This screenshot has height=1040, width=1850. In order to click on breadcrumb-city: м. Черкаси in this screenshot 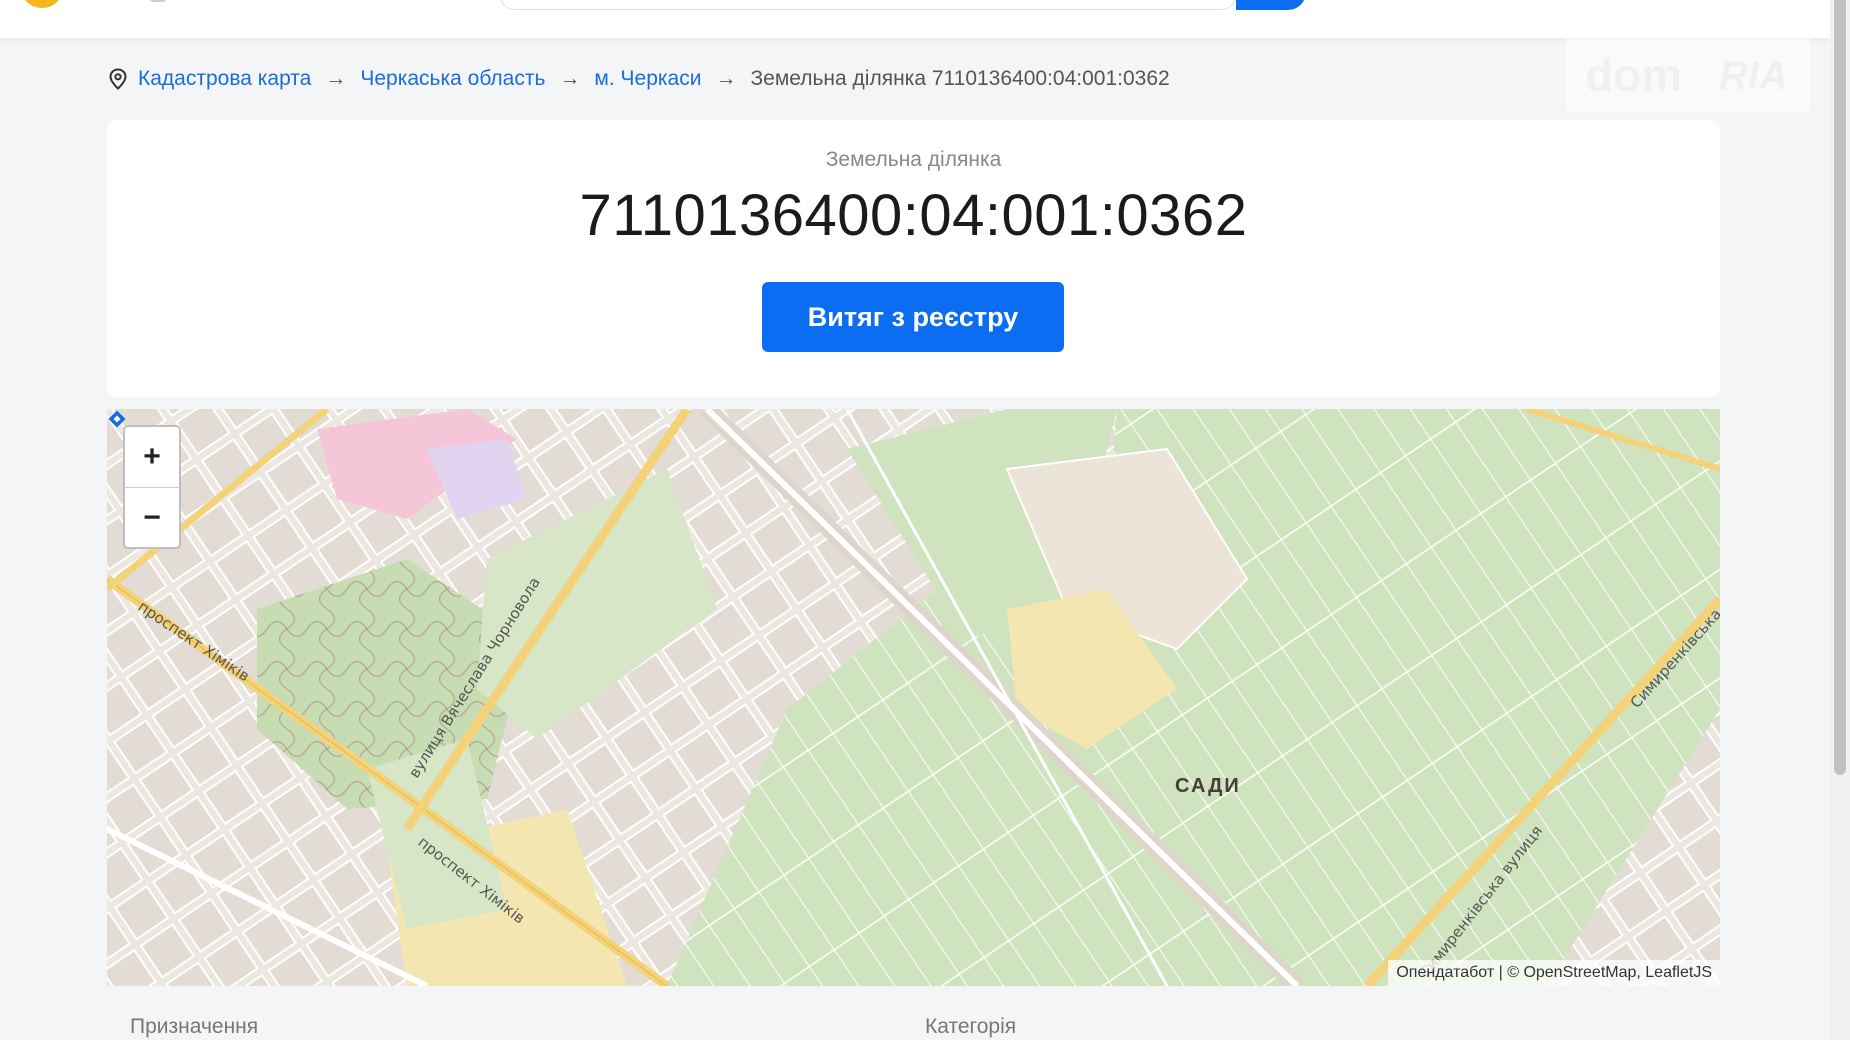, I will do `click(647, 79)`.